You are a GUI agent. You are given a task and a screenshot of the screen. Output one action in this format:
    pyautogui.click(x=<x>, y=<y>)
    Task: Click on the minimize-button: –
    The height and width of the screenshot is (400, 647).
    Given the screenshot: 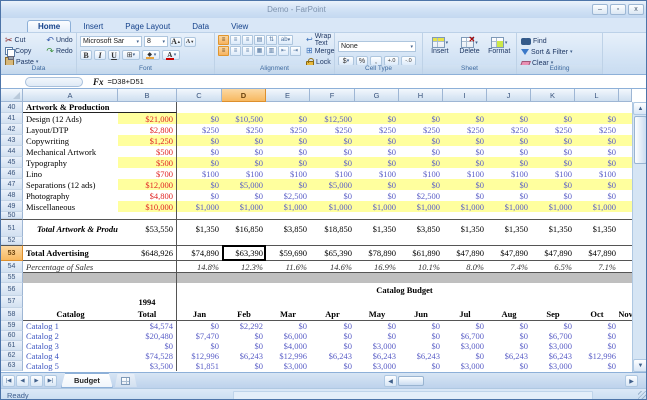 What is the action you would take?
    pyautogui.click(x=600, y=9)
    